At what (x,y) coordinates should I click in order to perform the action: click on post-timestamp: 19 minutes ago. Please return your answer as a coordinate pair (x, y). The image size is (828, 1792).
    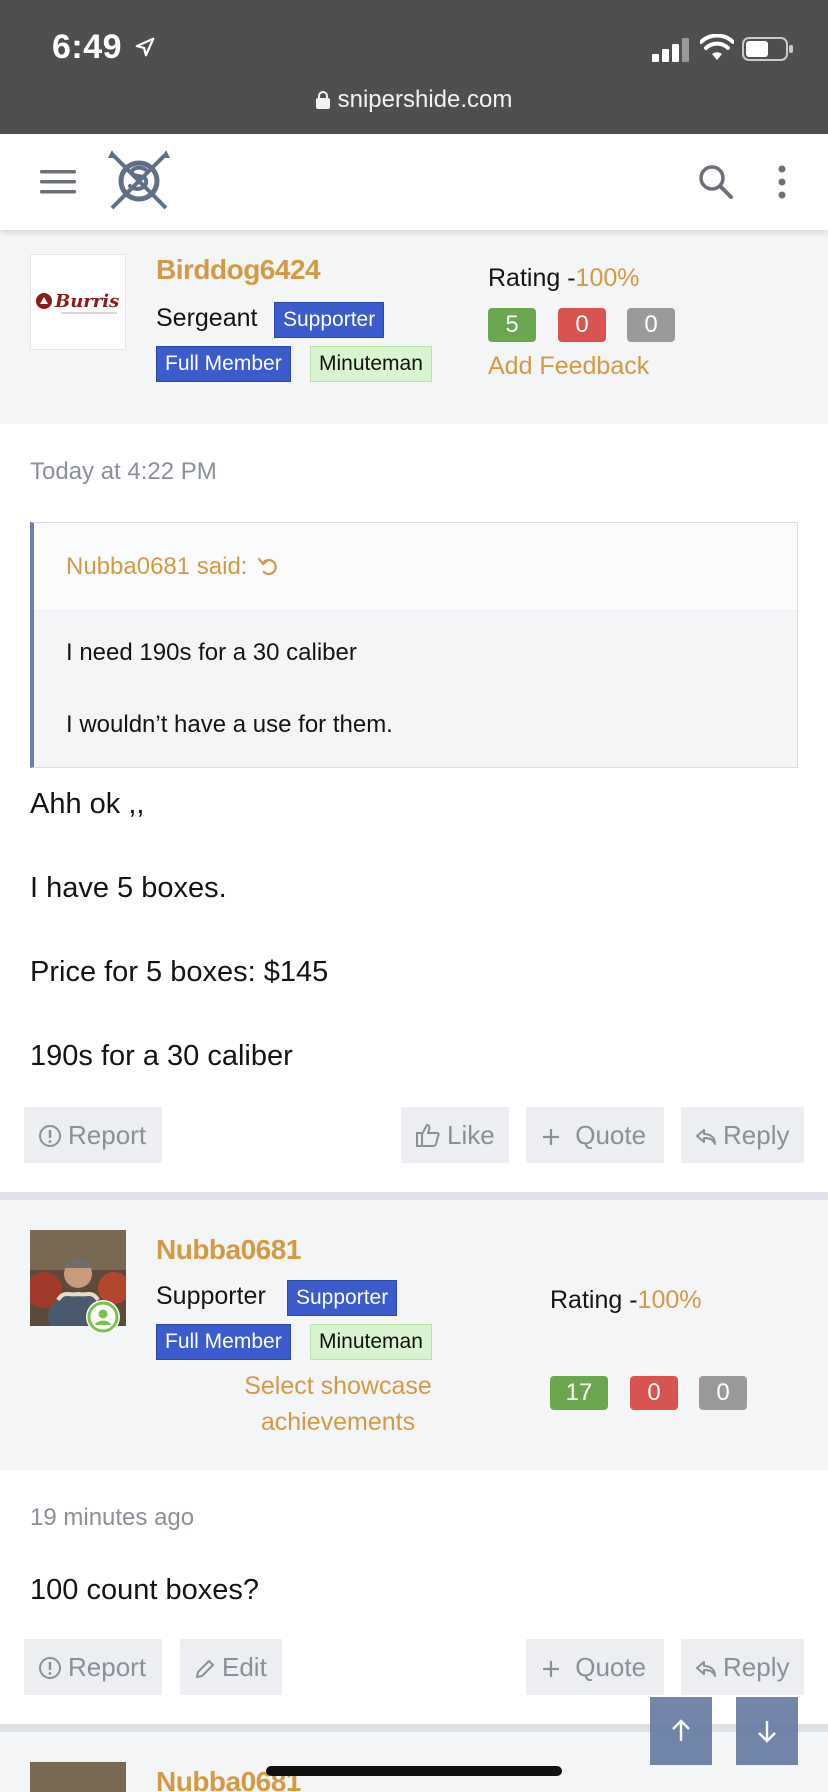
    Looking at the image, I should click on (112, 1518).